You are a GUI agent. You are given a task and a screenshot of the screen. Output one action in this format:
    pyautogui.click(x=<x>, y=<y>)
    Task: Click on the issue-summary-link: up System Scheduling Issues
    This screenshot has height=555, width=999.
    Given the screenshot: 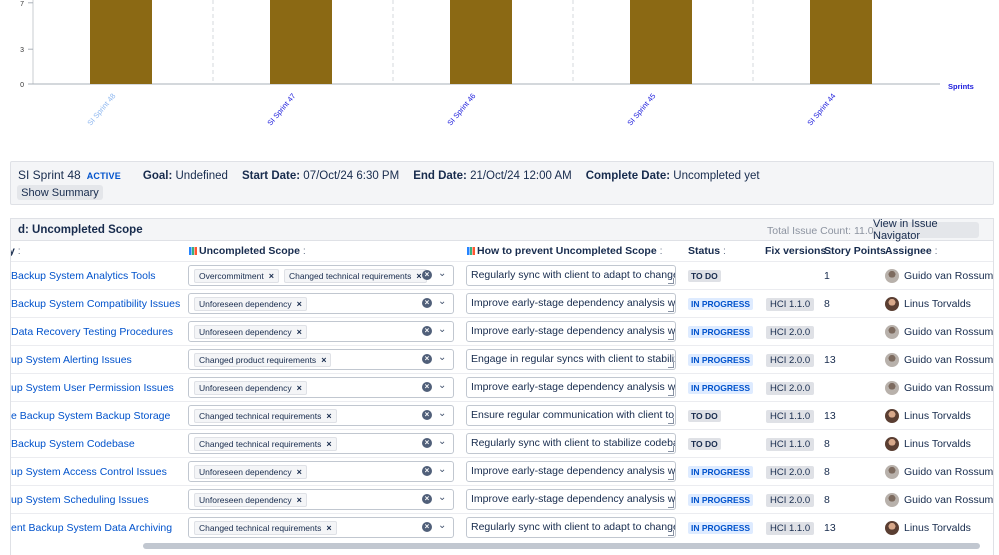 What is the action you would take?
    pyautogui.click(x=97, y=500)
    